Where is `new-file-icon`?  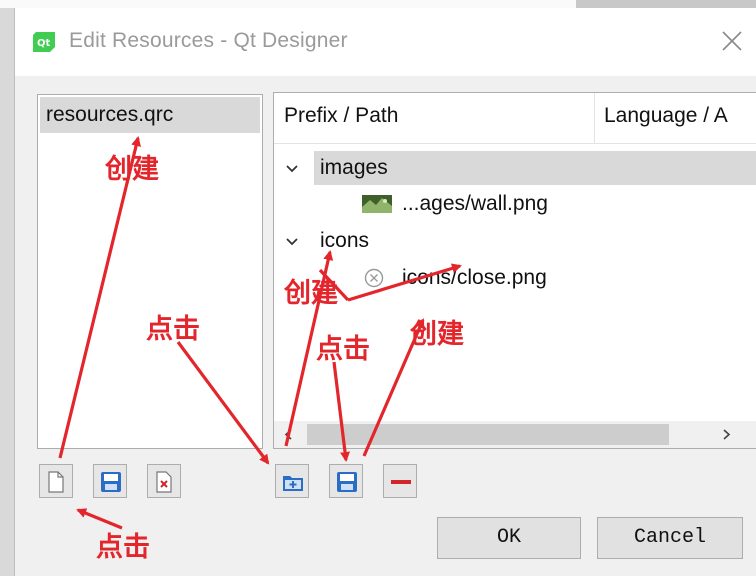
new-file-icon is located at coordinates (56, 482).